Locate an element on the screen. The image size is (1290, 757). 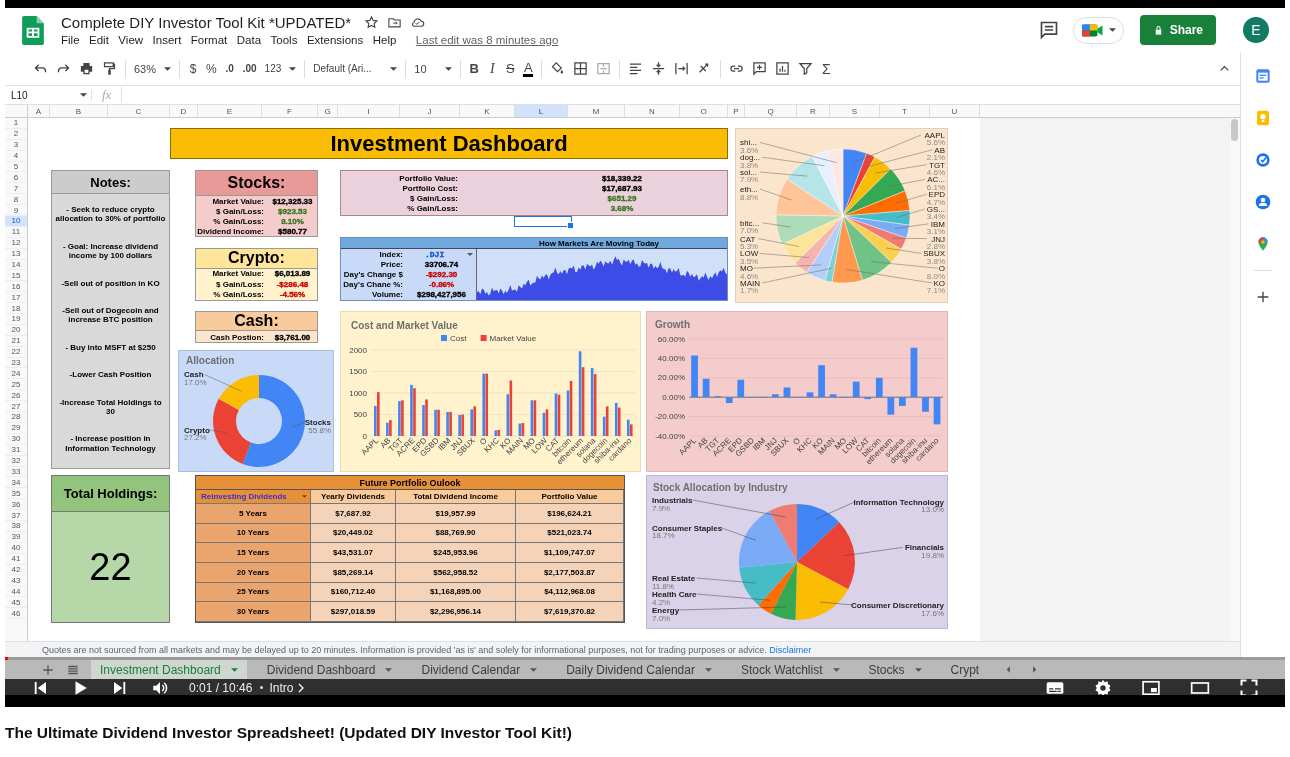
row-header: 40 is located at coordinates (16, 548).